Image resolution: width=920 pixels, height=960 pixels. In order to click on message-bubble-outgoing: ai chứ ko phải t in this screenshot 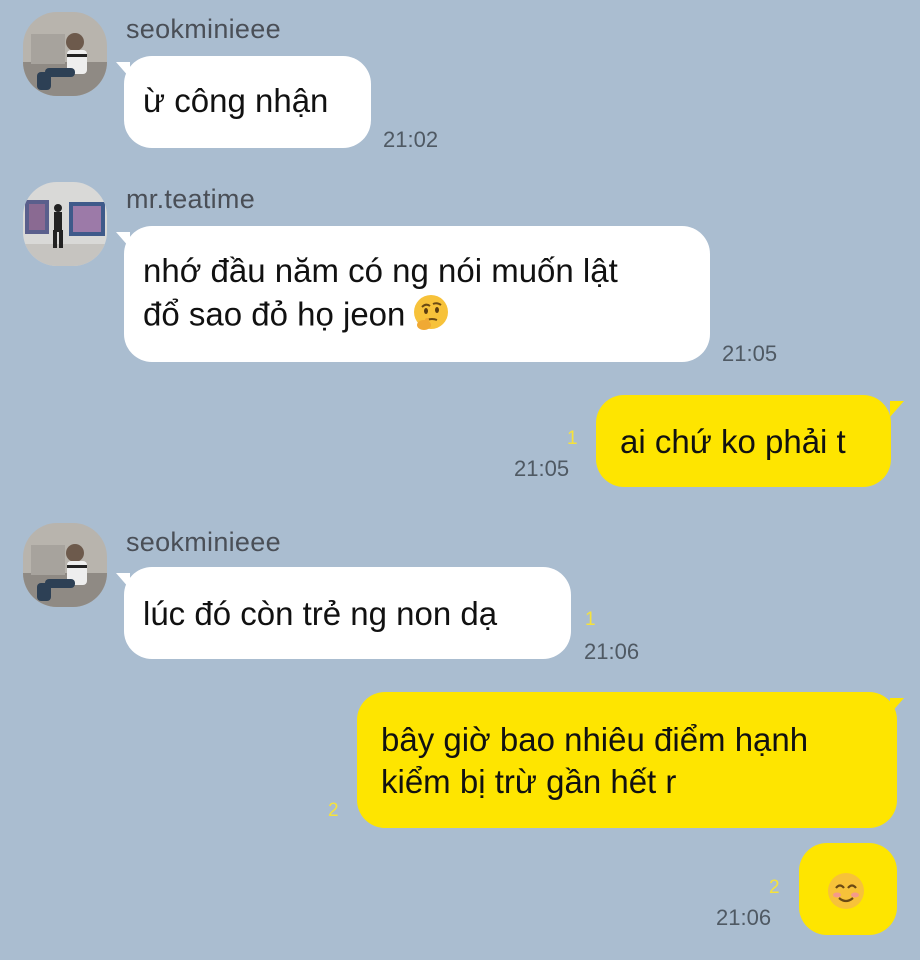, I will do `click(743, 441)`.